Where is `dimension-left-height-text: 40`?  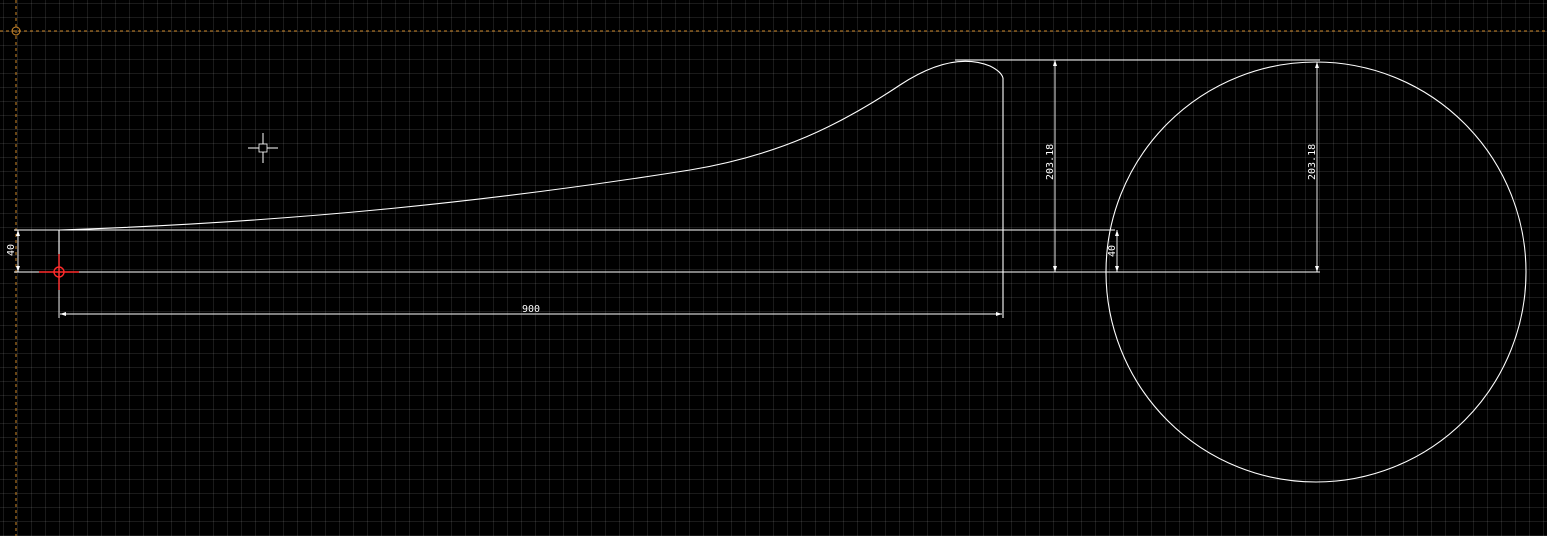 dimension-left-height-text: 40 is located at coordinates (11, 250).